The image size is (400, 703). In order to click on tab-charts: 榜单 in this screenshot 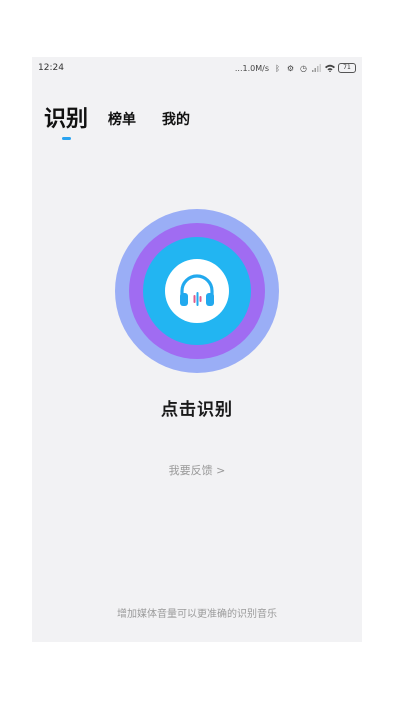, I will do `click(122, 121)`.